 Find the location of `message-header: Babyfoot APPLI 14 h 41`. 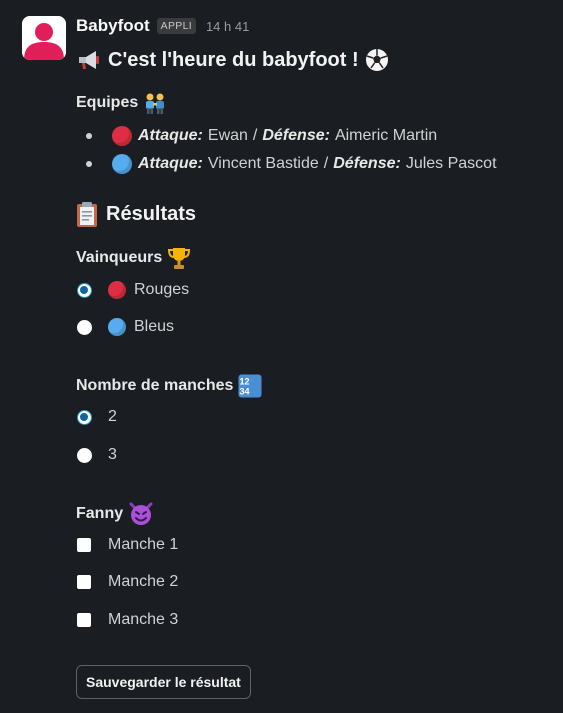

message-header: Babyfoot APPLI 14 h 41 is located at coordinates (162, 26).